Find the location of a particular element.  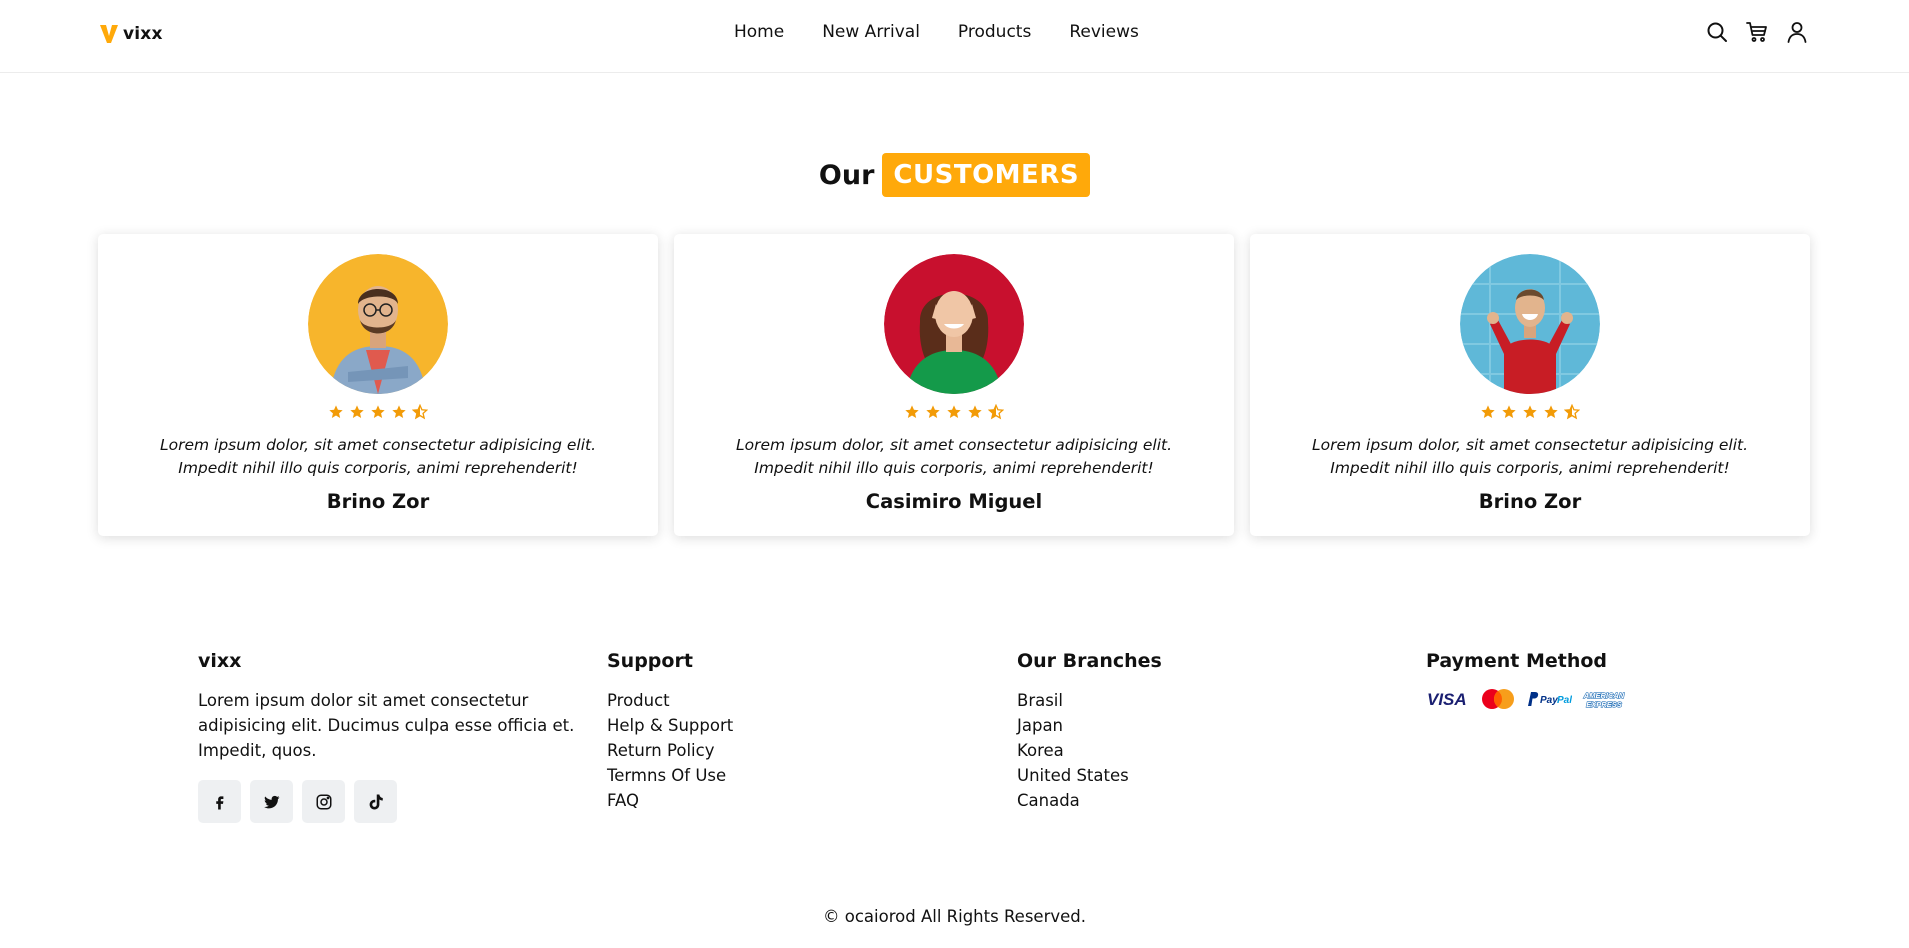

copyright-text: © ocaiorod All Rights Reserved. is located at coordinates (954, 916).